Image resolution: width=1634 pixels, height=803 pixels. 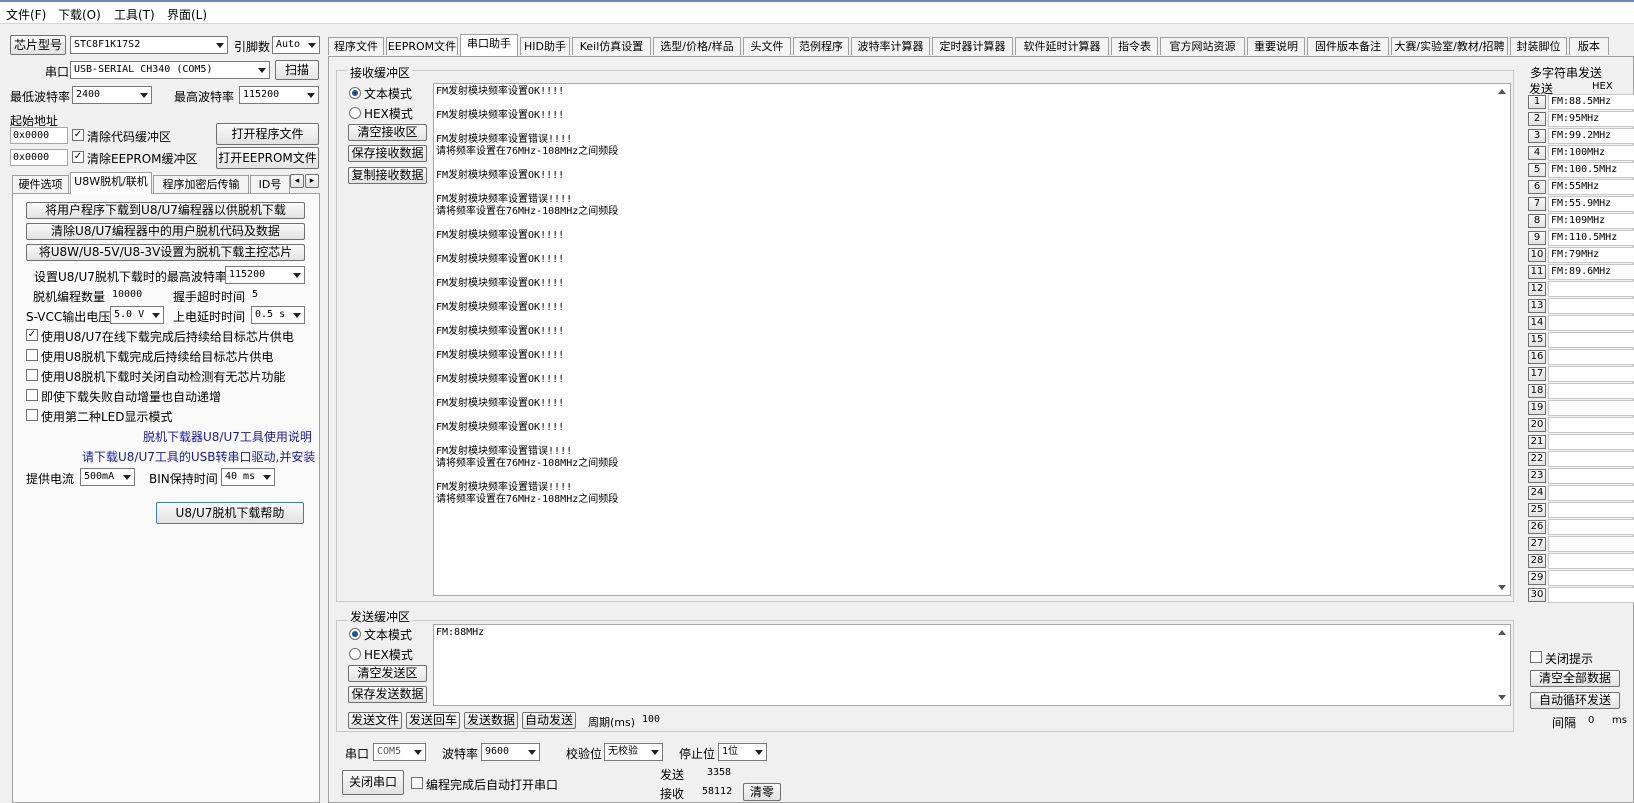 I want to click on tab-example-program: 范例程序, so click(x=821, y=46).